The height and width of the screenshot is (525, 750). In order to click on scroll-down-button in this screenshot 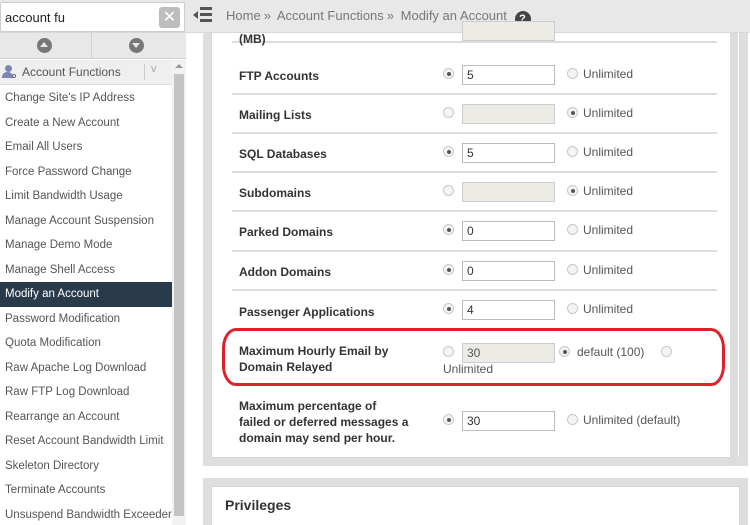, I will do `click(138, 46)`.